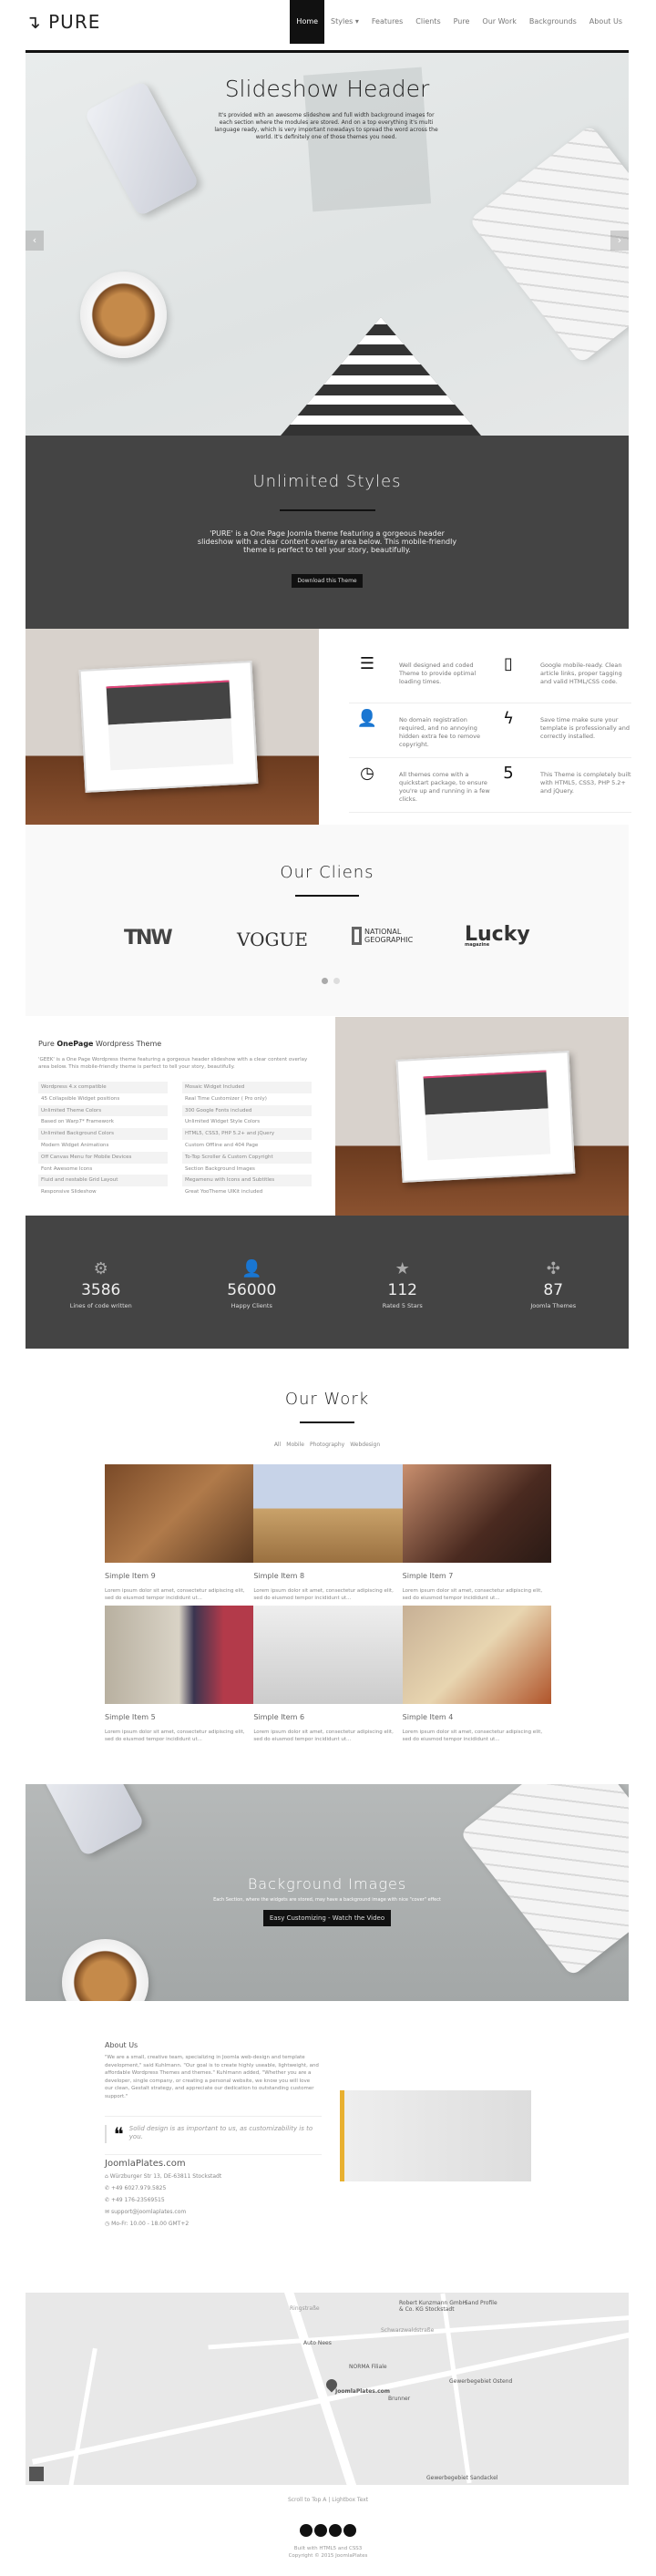 This screenshot has width=656, height=2576. I want to click on coffee-cup-image, so click(124, 315).